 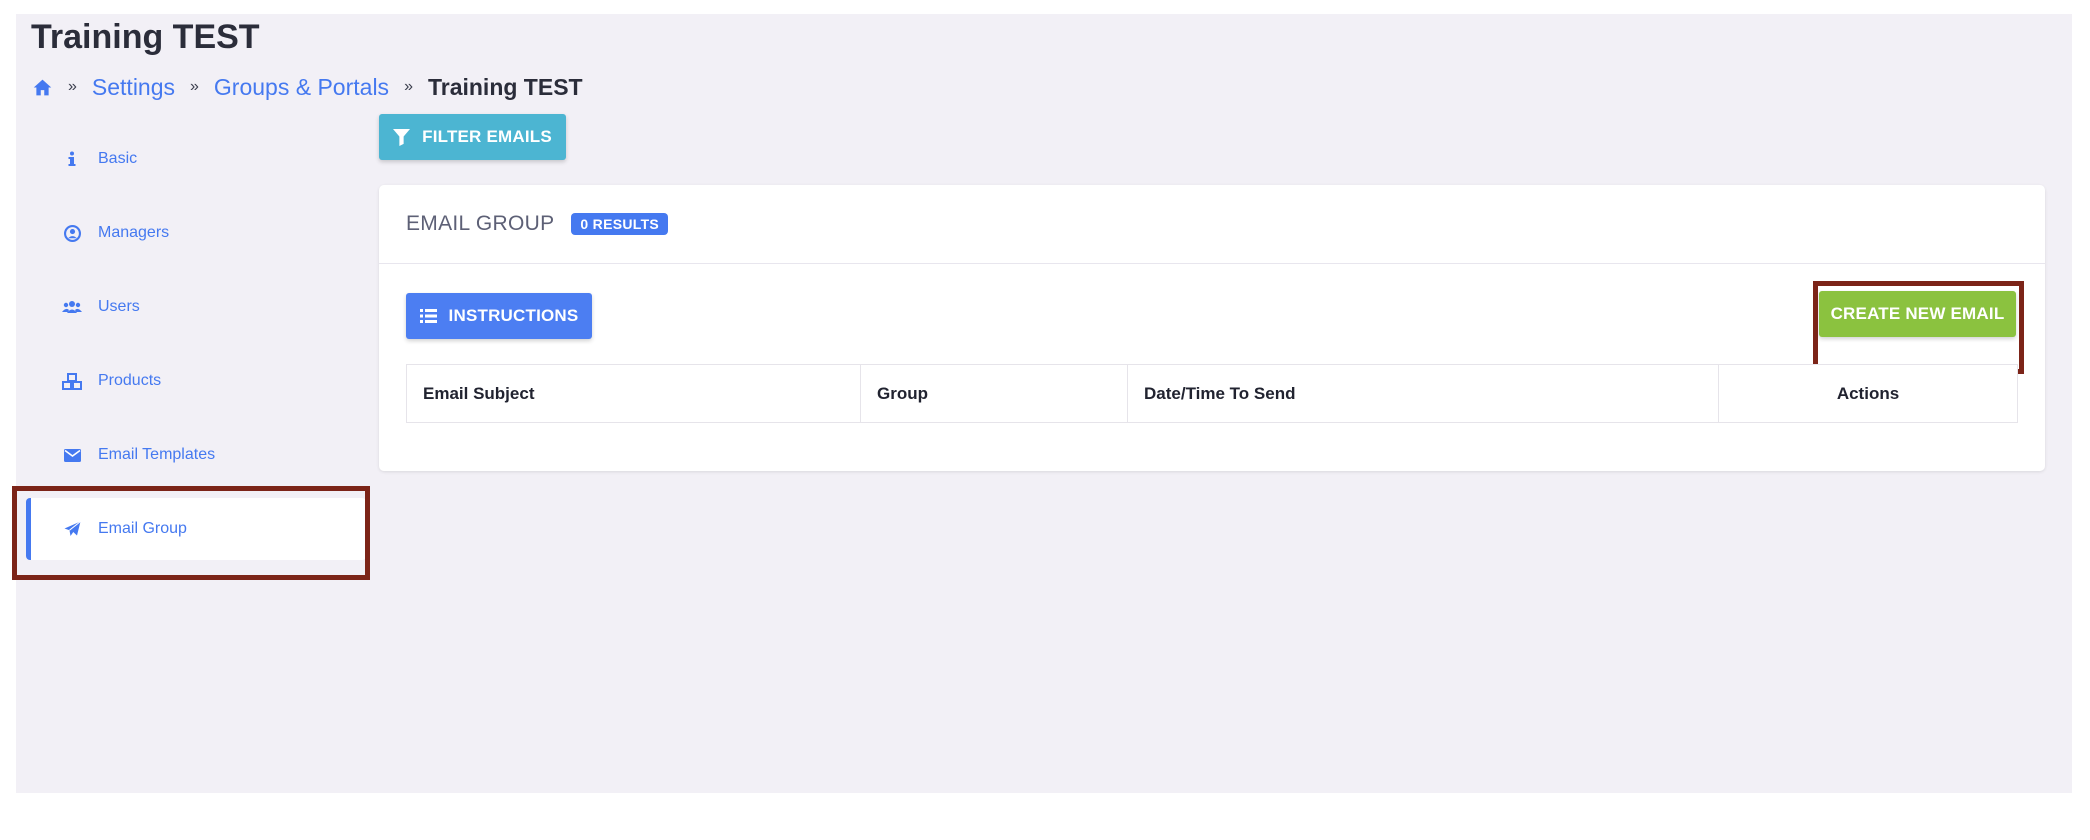 I want to click on card-header: EMAIL GROUP 0 RESULTS, so click(x=1212, y=224).